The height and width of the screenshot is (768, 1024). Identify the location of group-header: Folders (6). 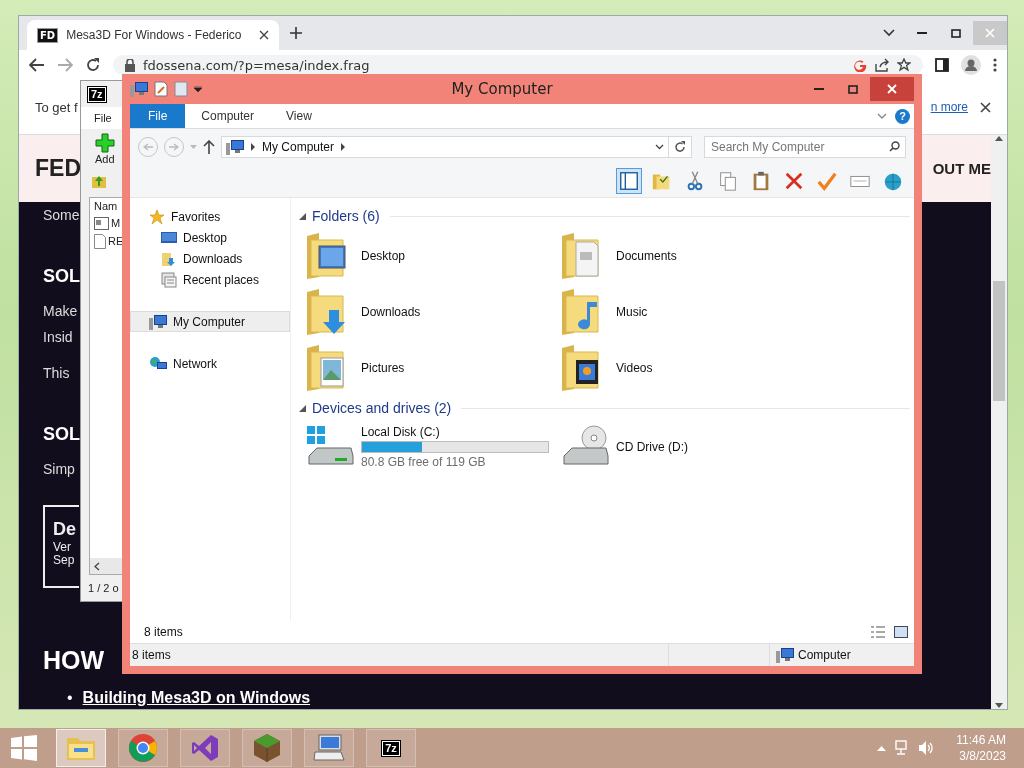
(346, 216).